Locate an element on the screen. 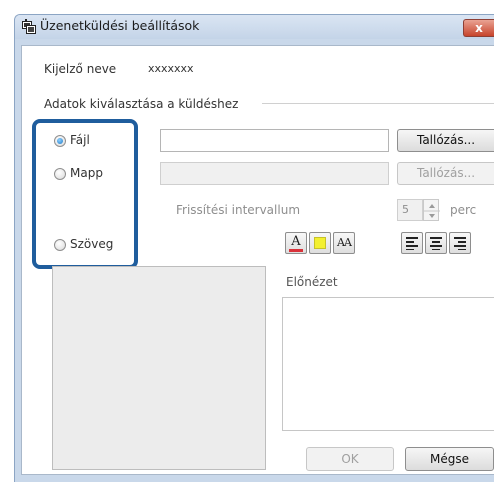  refresh-interval-label: Frissítési intervallum is located at coordinates (238, 210).